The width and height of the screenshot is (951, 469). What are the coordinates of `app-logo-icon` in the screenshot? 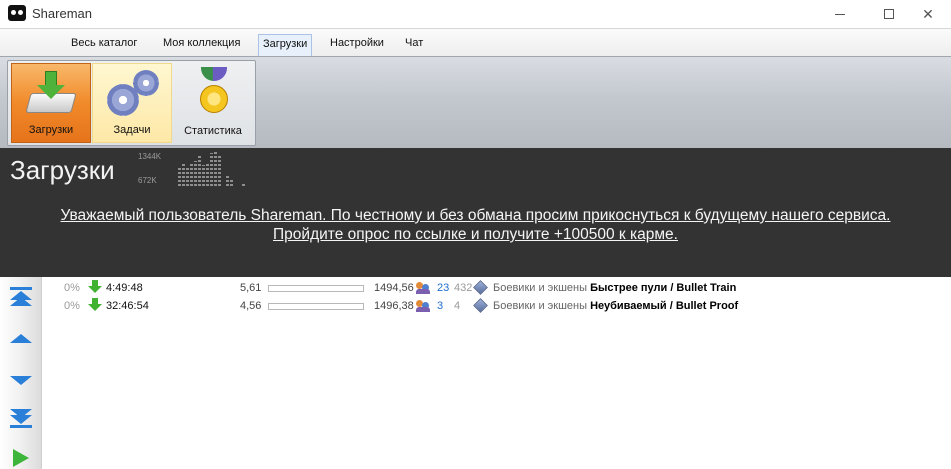 It's located at (17, 13).